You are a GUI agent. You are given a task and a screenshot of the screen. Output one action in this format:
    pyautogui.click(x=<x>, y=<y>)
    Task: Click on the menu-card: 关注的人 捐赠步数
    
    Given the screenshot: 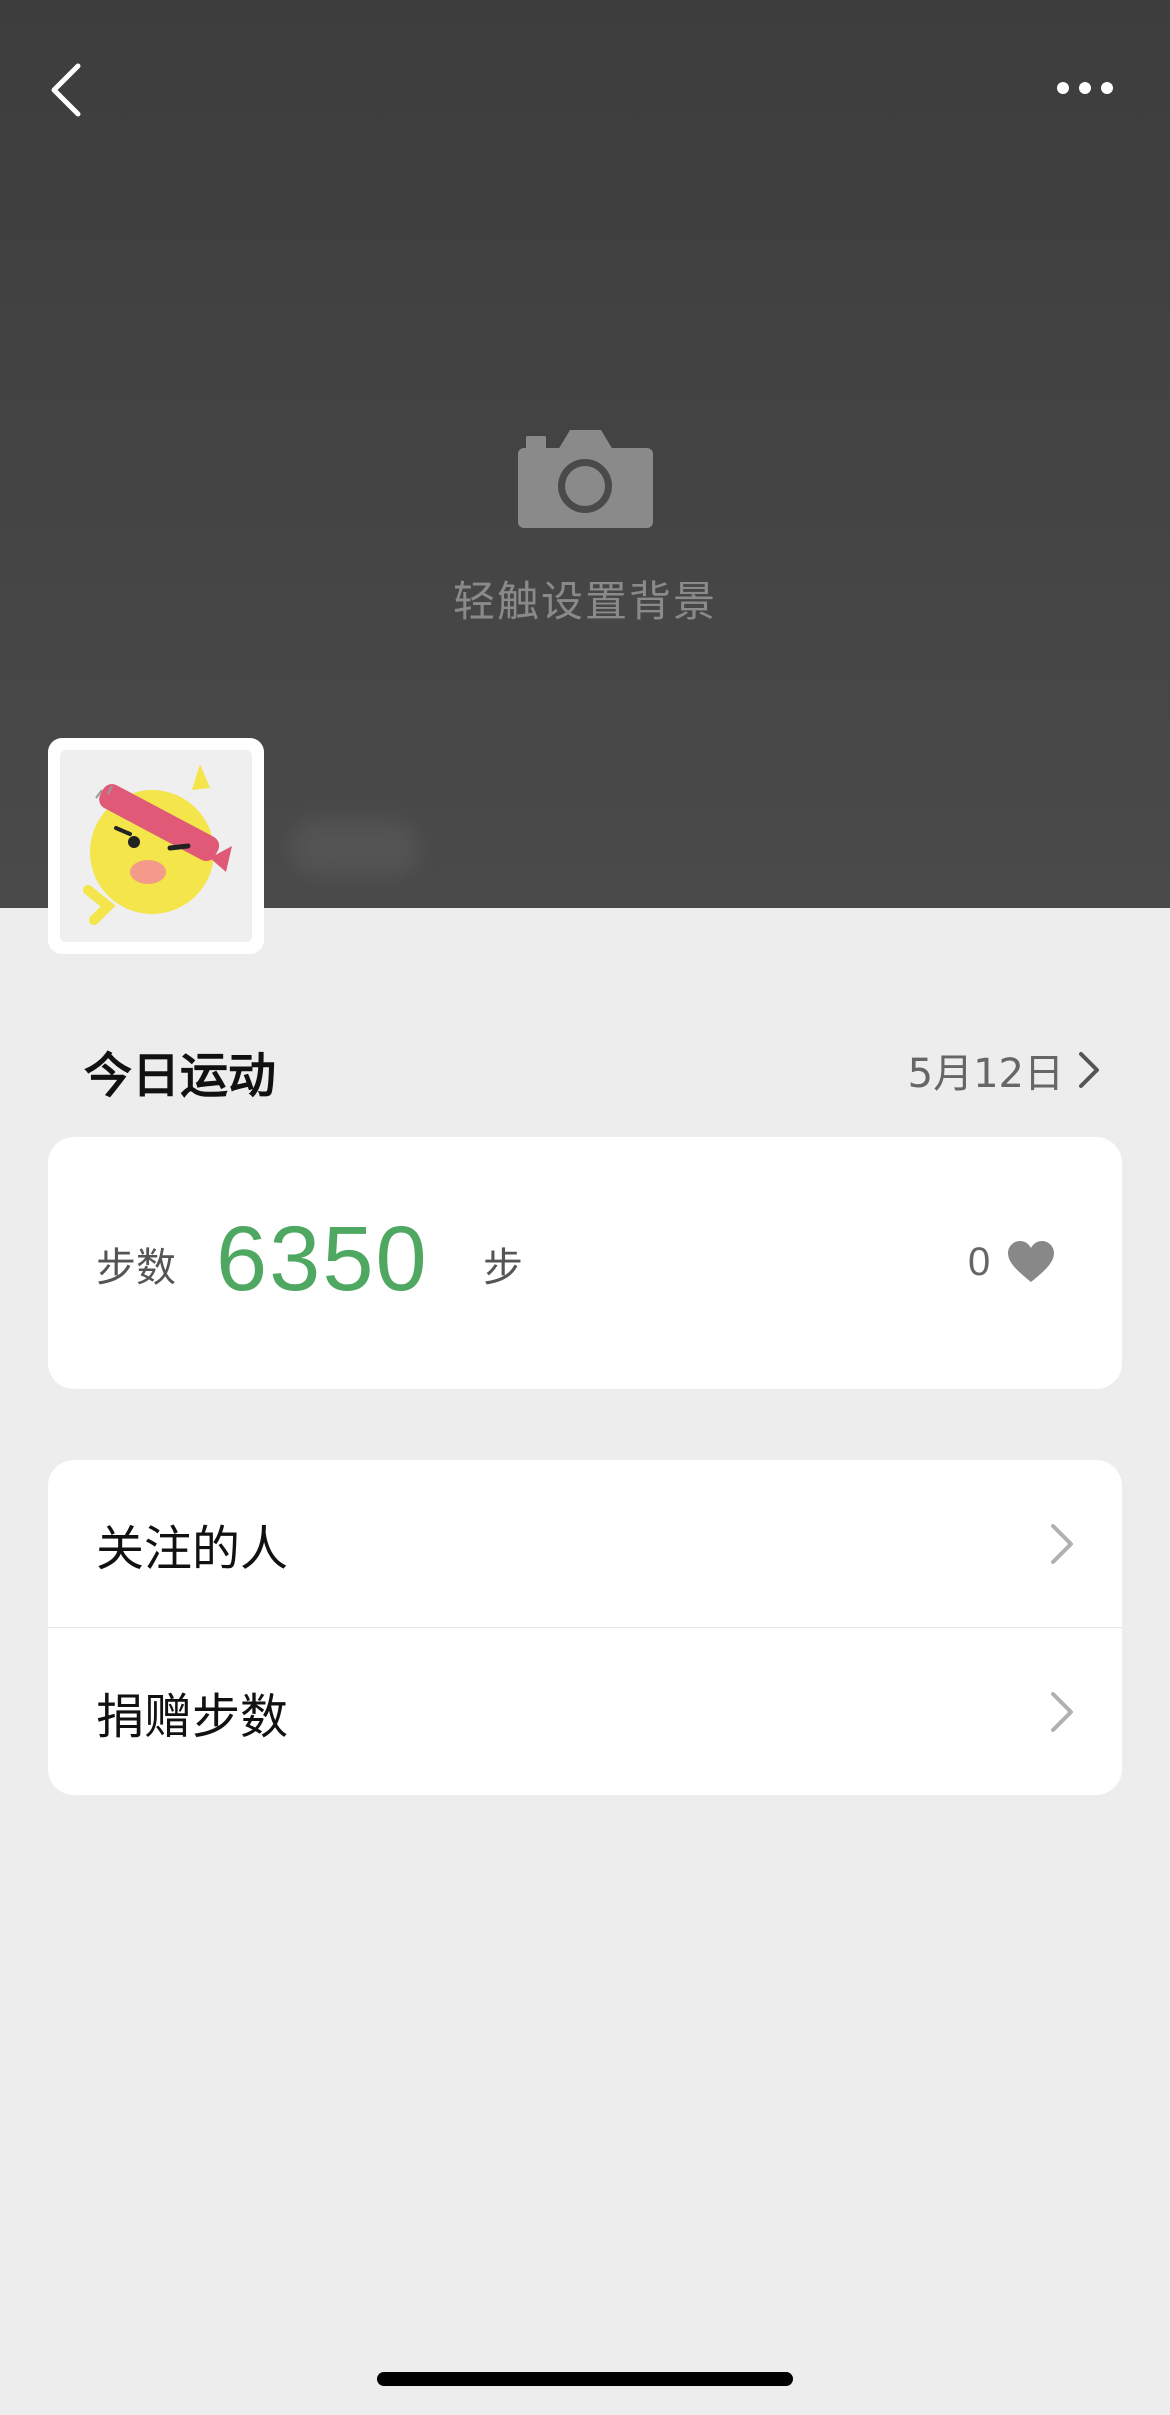 What is the action you would take?
    pyautogui.click(x=585, y=1627)
    